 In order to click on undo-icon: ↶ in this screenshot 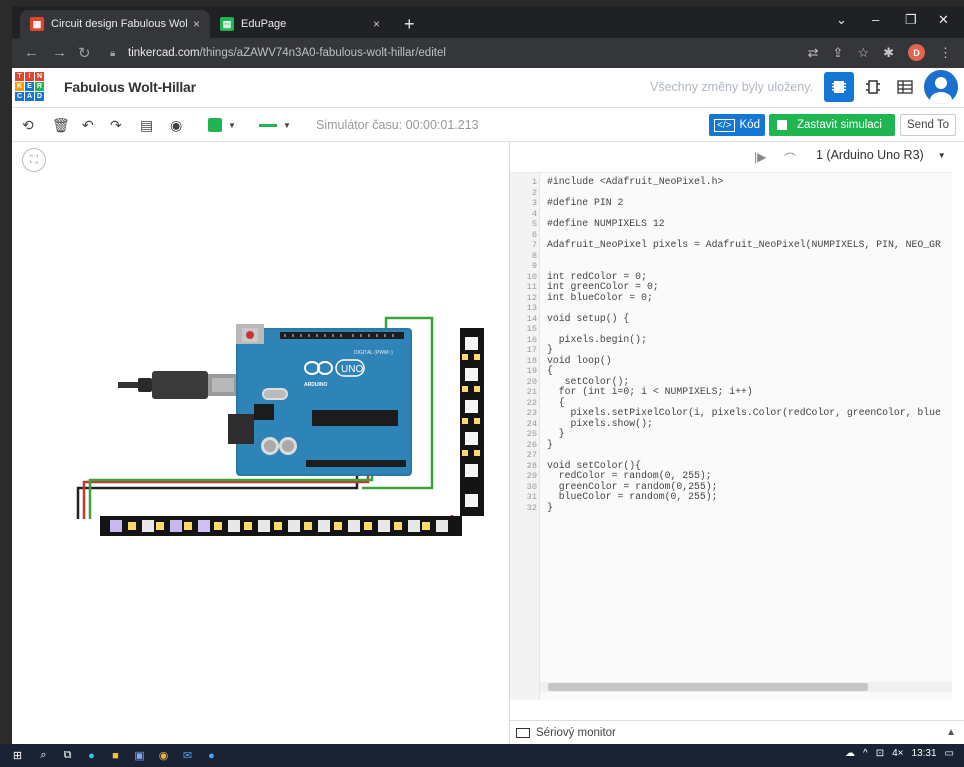, I will do `click(88, 125)`.